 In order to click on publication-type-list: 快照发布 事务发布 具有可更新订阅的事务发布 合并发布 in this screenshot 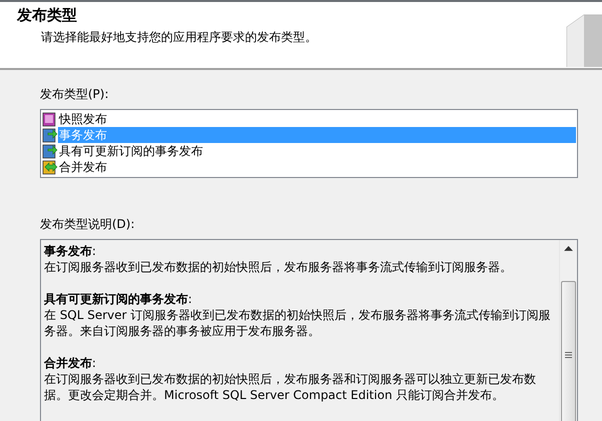, I will do `click(309, 143)`.